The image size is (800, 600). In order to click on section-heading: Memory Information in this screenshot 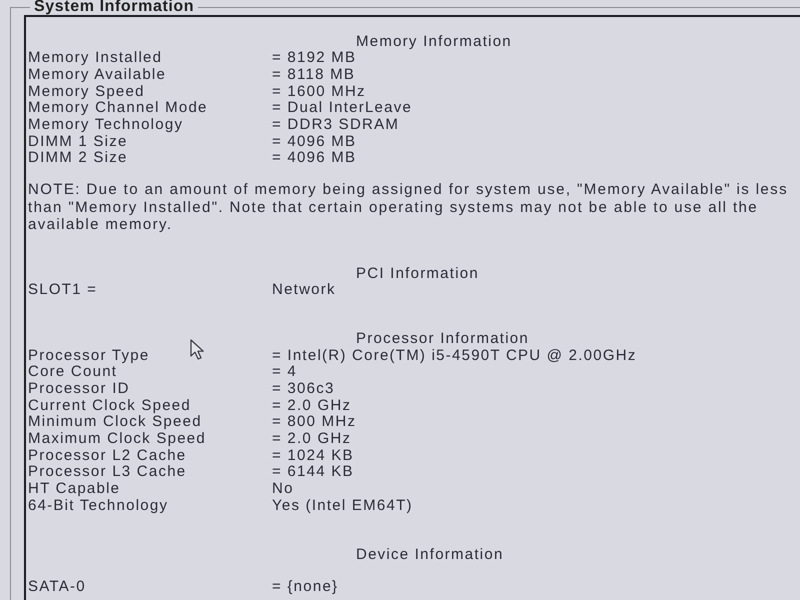, I will do `click(434, 42)`.